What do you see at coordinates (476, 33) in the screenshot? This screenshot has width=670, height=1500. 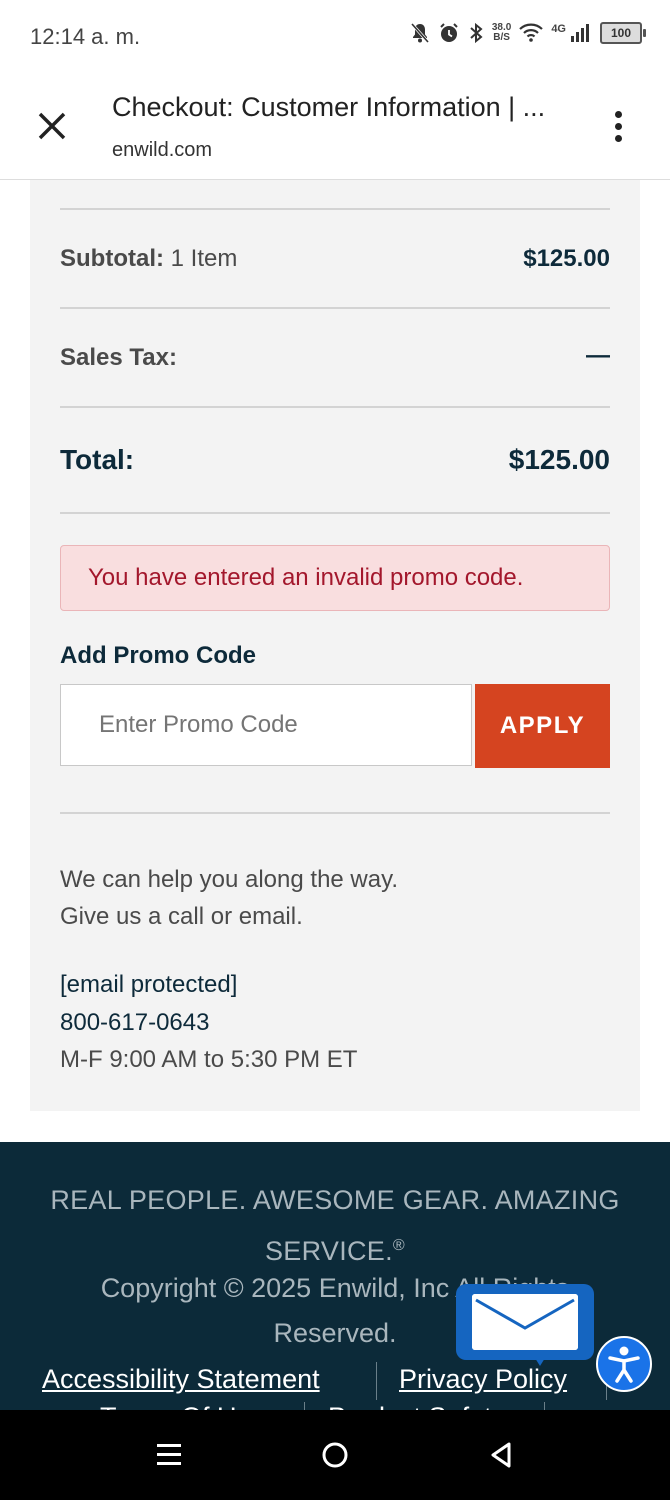 I see `bluetooth-icon` at bounding box center [476, 33].